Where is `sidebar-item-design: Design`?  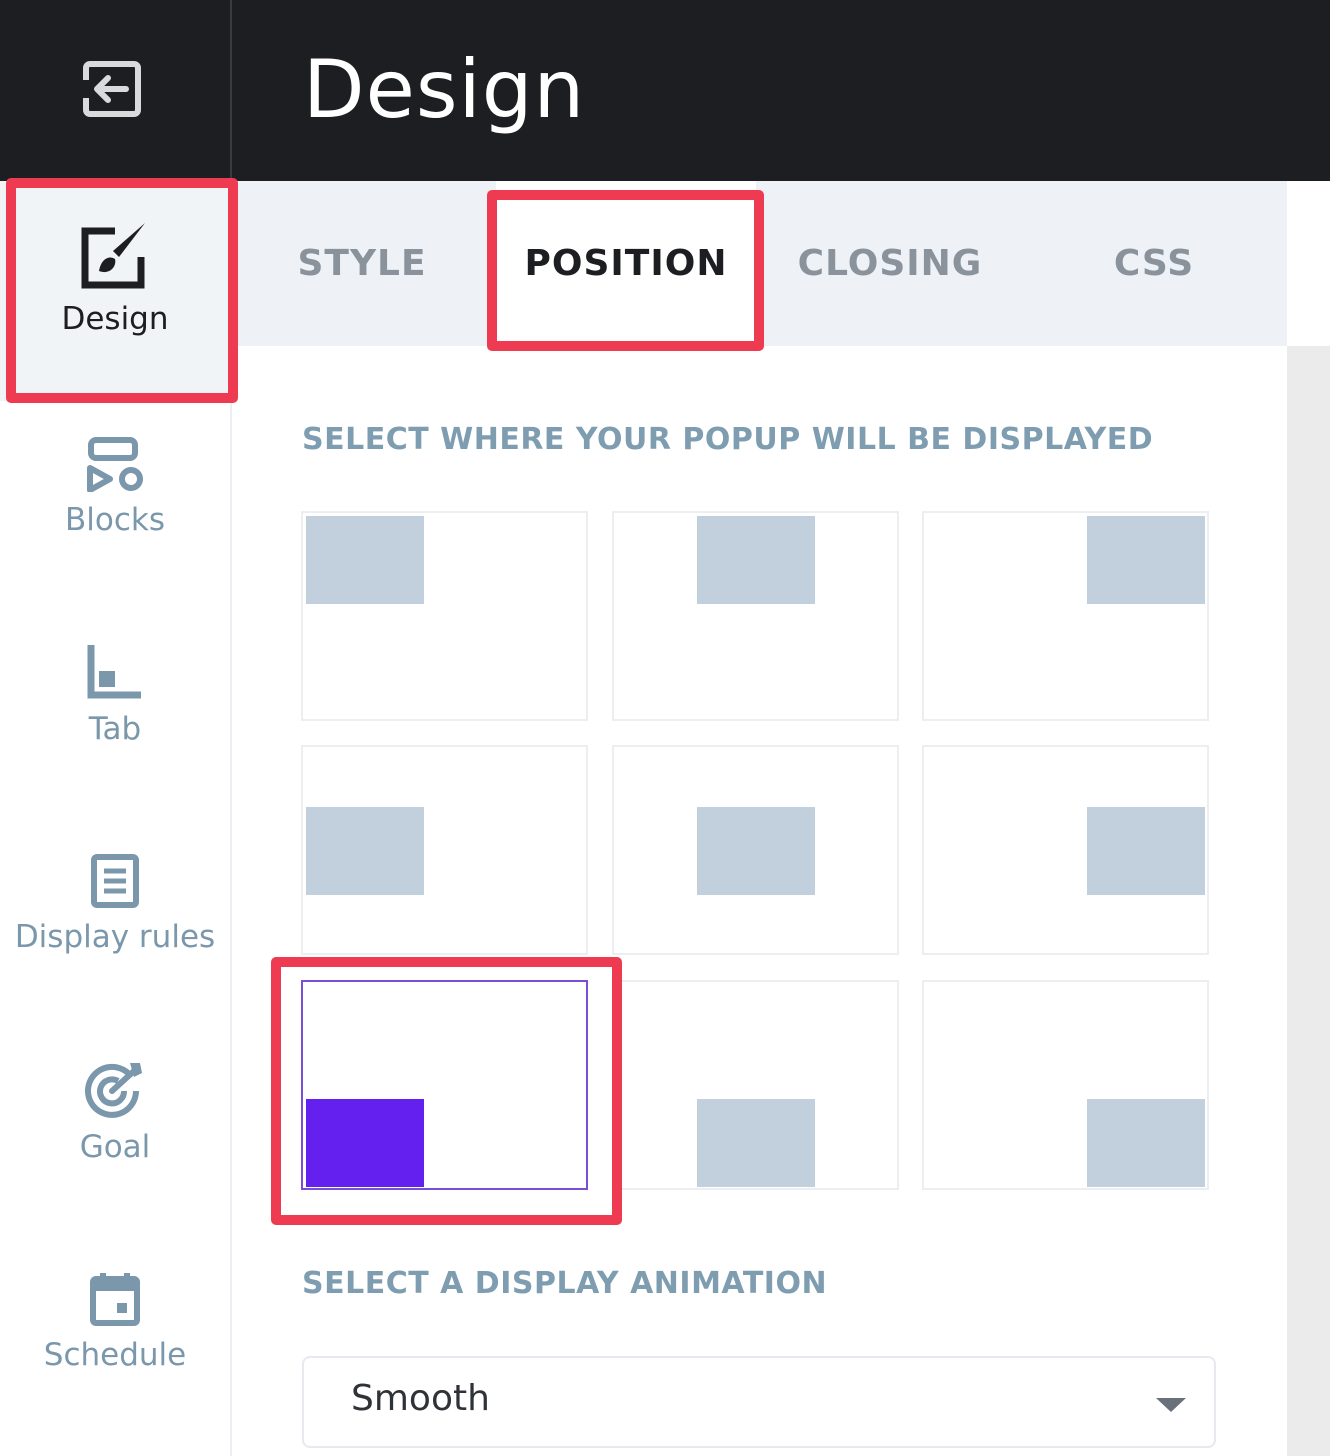 sidebar-item-design: Design is located at coordinates (115, 291).